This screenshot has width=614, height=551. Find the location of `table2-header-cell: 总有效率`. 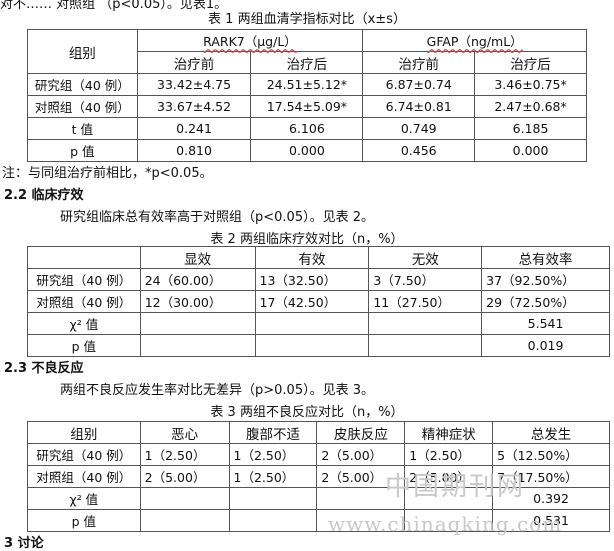

table2-header-cell: 总有效率 is located at coordinates (545, 257).